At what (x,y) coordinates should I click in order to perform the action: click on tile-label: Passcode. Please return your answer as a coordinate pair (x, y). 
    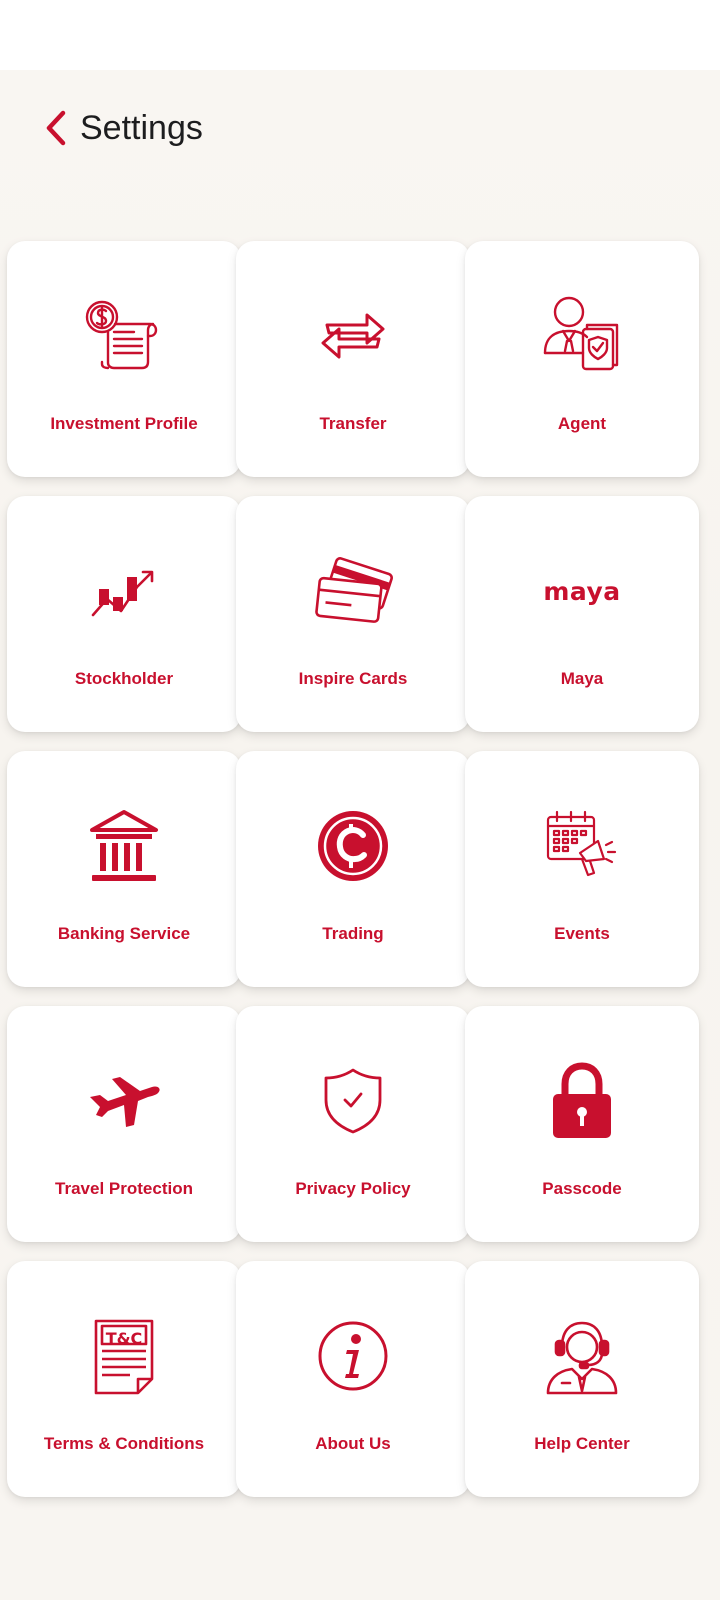
    Looking at the image, I should click on (582, 1188).